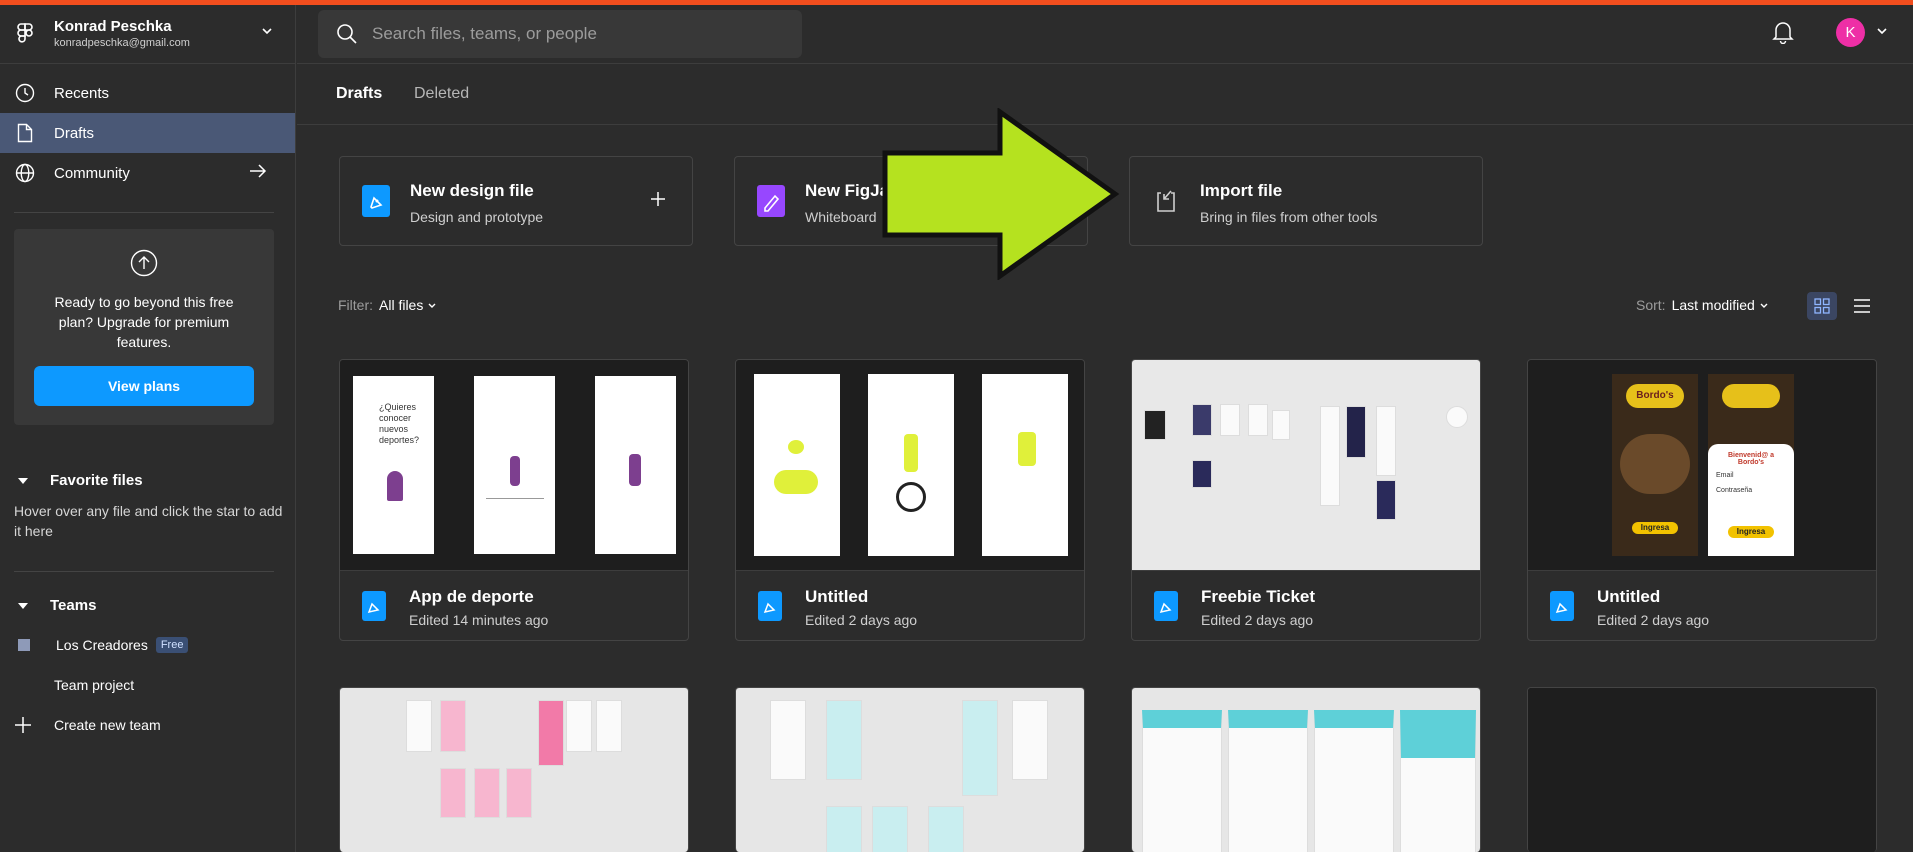 The image size is (1913, 852). I want to click on team-color-icon, so click(24, 645).